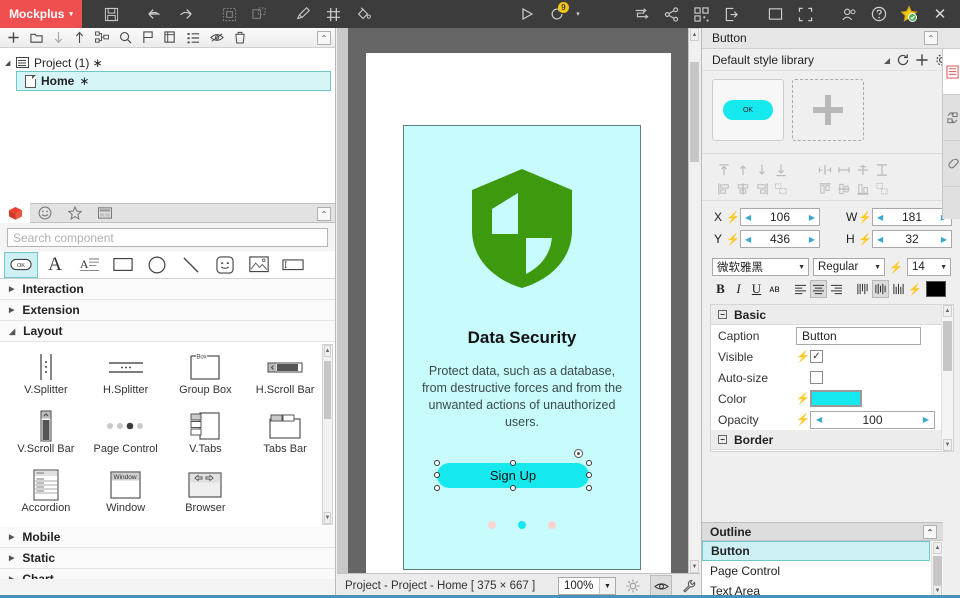 Image resolution: width=960 pixels, height=598 pixels. What do you see at coordinates (324, 214) in the screenshot?
I see `components-collapse-button: ⌃` at bounding box center [324, 214].